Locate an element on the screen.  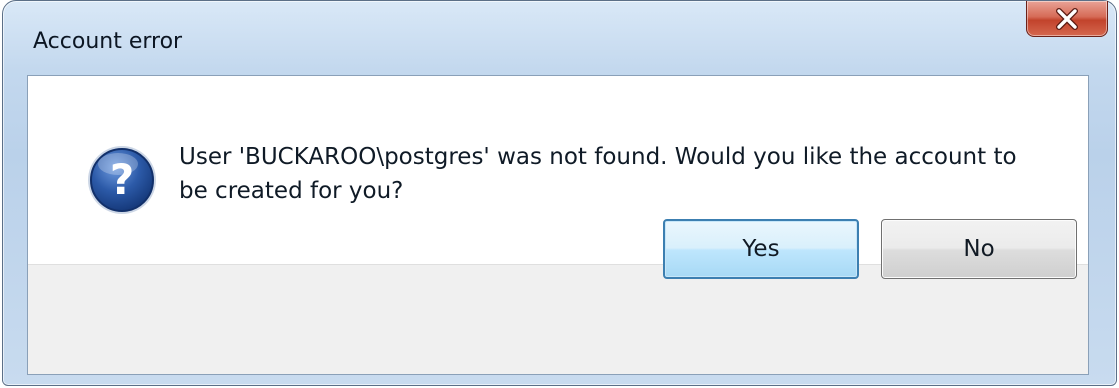
no-button: No is located at coordinates (979, 249).